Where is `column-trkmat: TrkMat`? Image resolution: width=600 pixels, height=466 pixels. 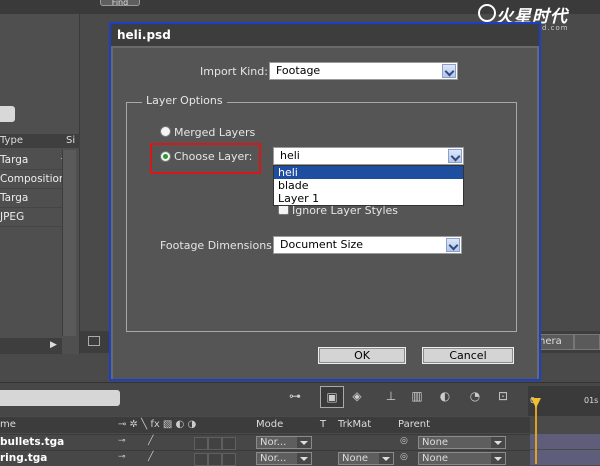
column-trkmat: TrkMat is located at coordinates (354, 424).